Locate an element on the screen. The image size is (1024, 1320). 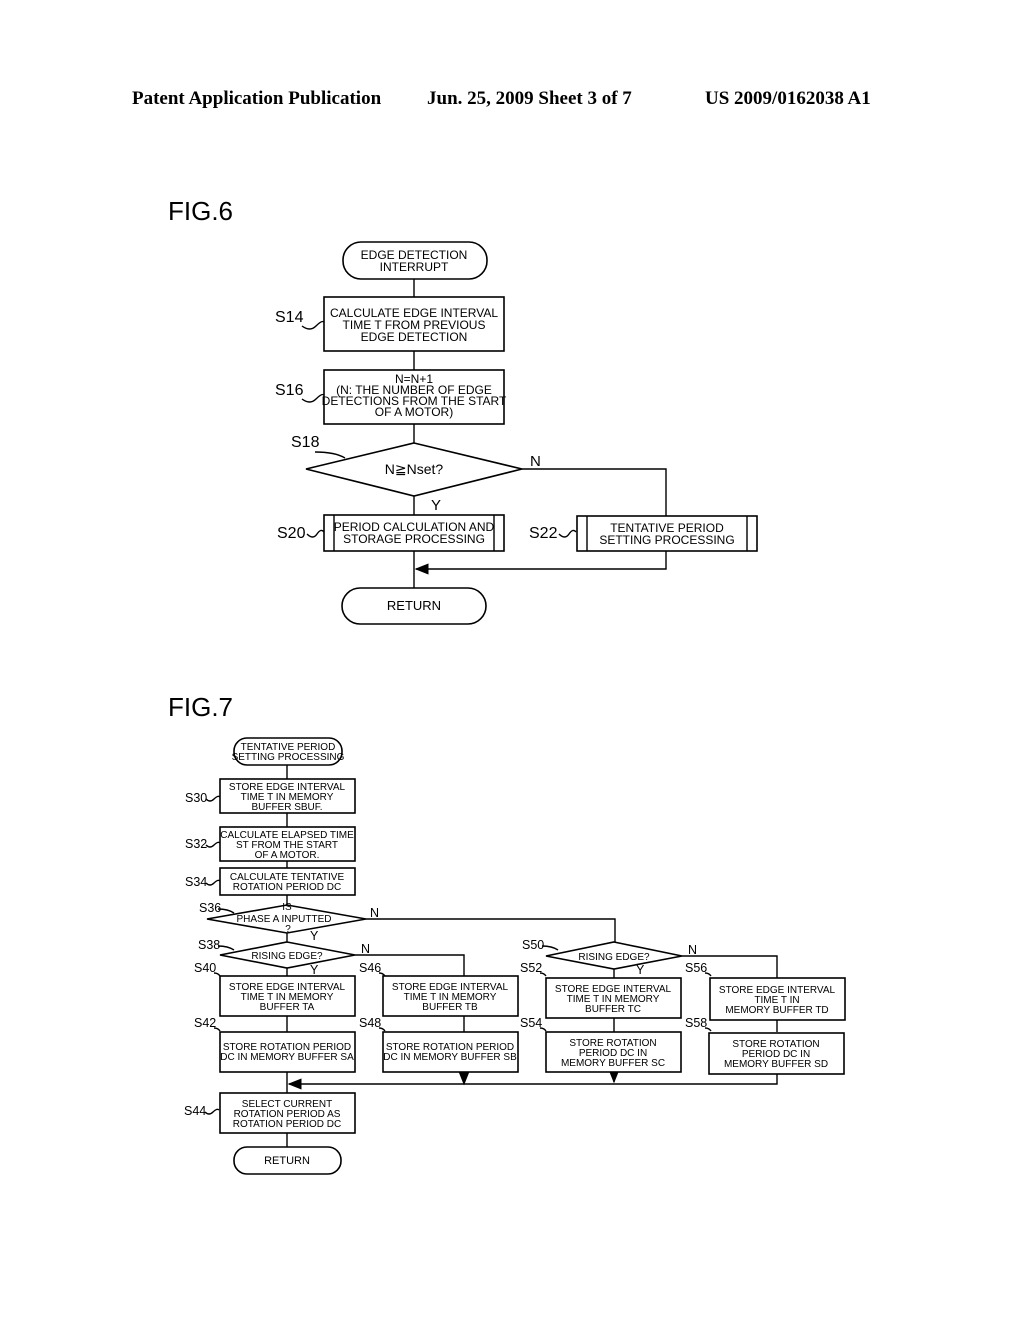
svg-text: DC IN MEMORY BUFFER SA is located at coordinates (287, 1057).